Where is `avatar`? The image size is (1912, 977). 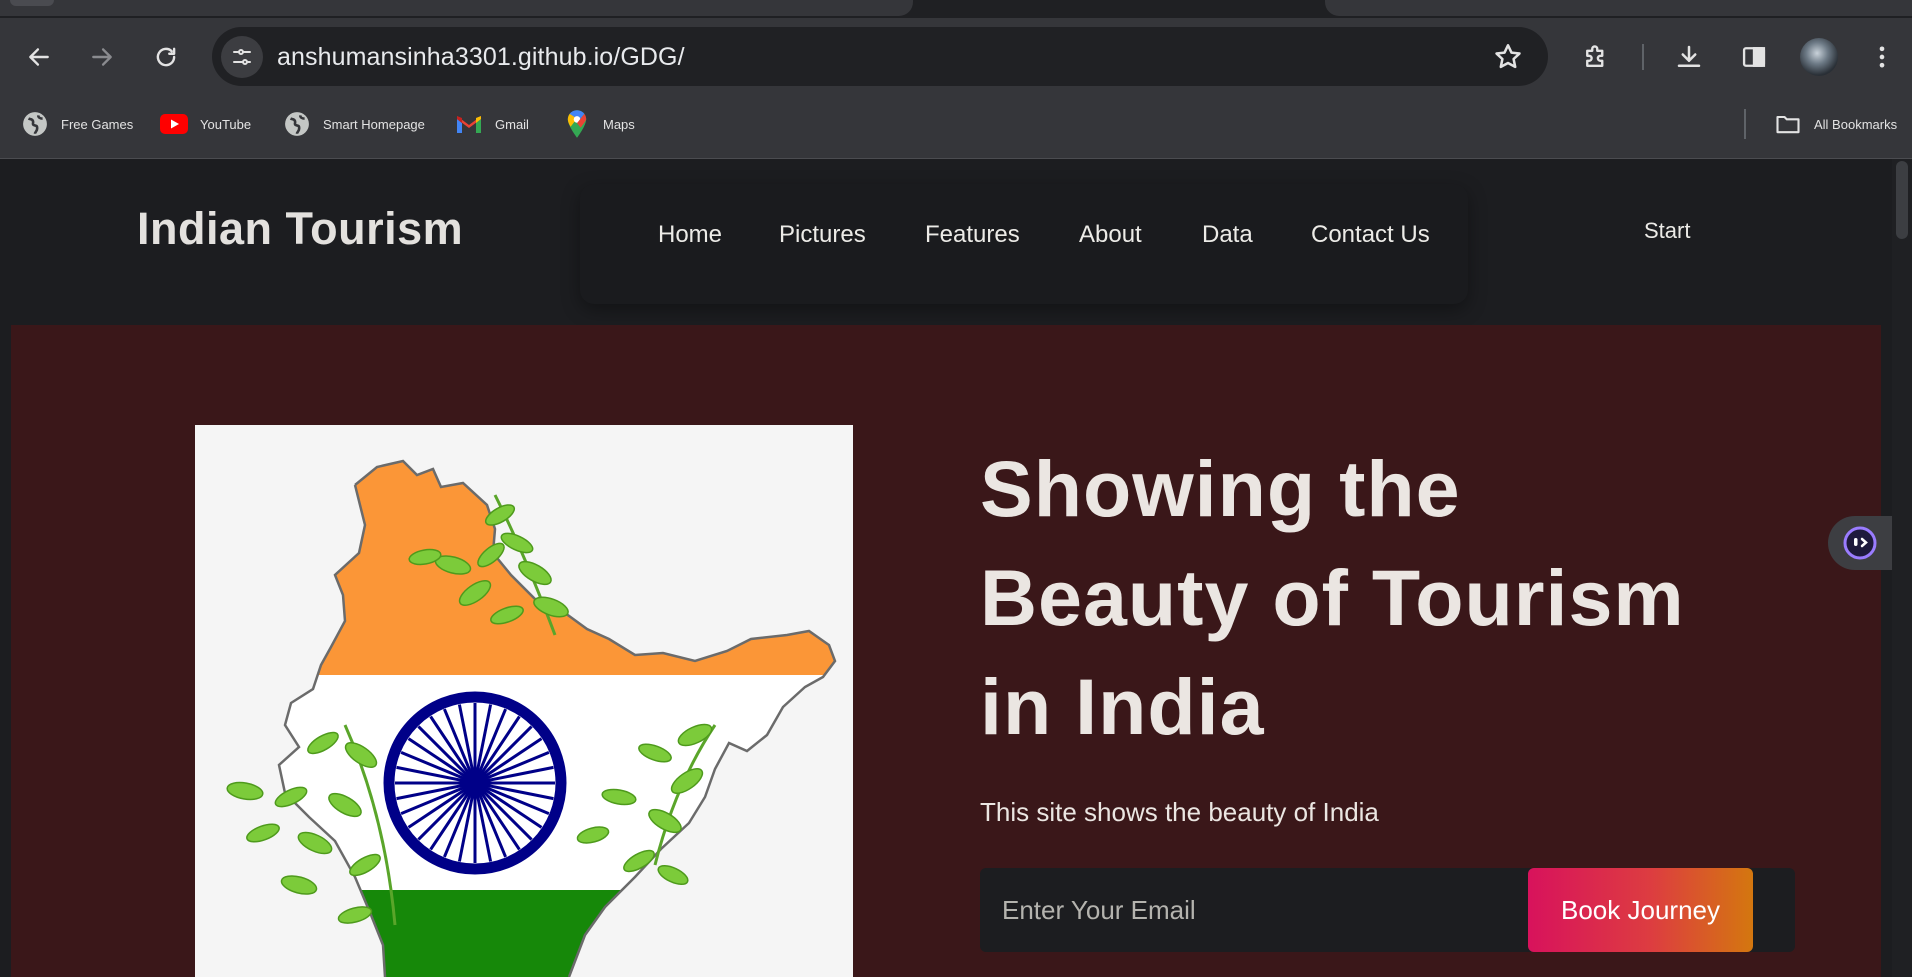 avatar is located at coordinates (1819, 57).